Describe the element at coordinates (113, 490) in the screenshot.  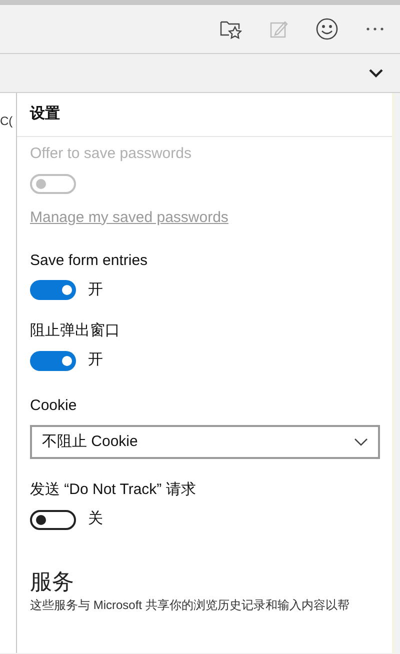
I see `setting-label: 发送 “Do Not Track” 请求` at that location.